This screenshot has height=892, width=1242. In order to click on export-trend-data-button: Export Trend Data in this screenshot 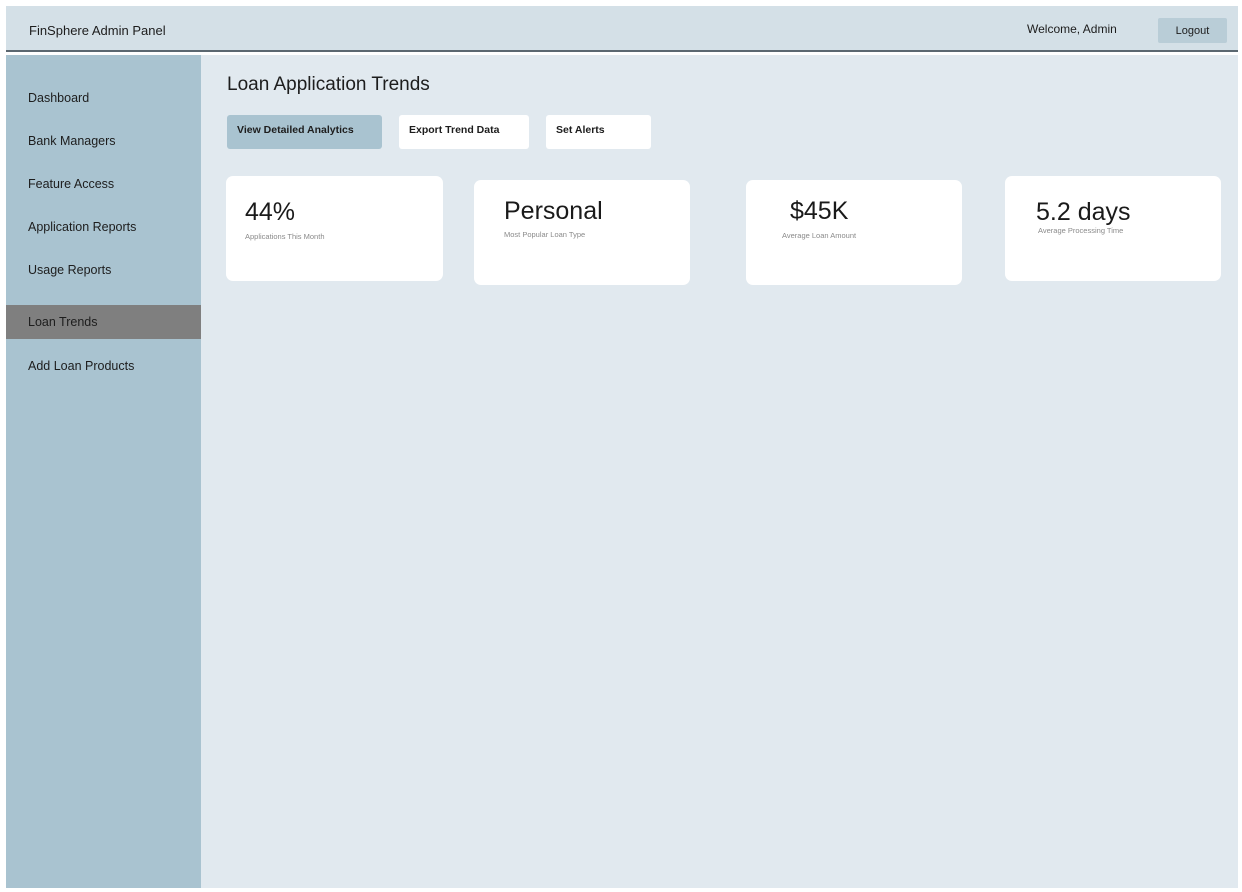, I will do `click(464, 132)`.